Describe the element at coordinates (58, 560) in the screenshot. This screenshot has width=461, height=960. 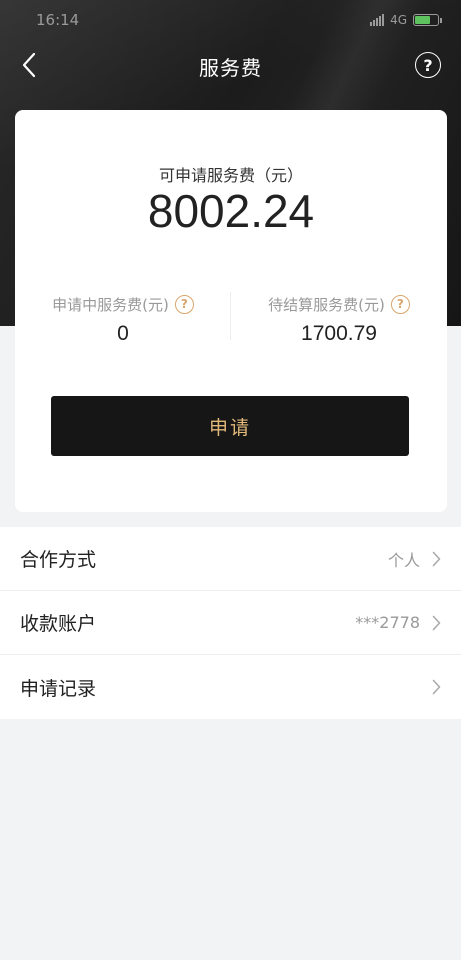
I see `menu-item-label: 合作方式` at that location.